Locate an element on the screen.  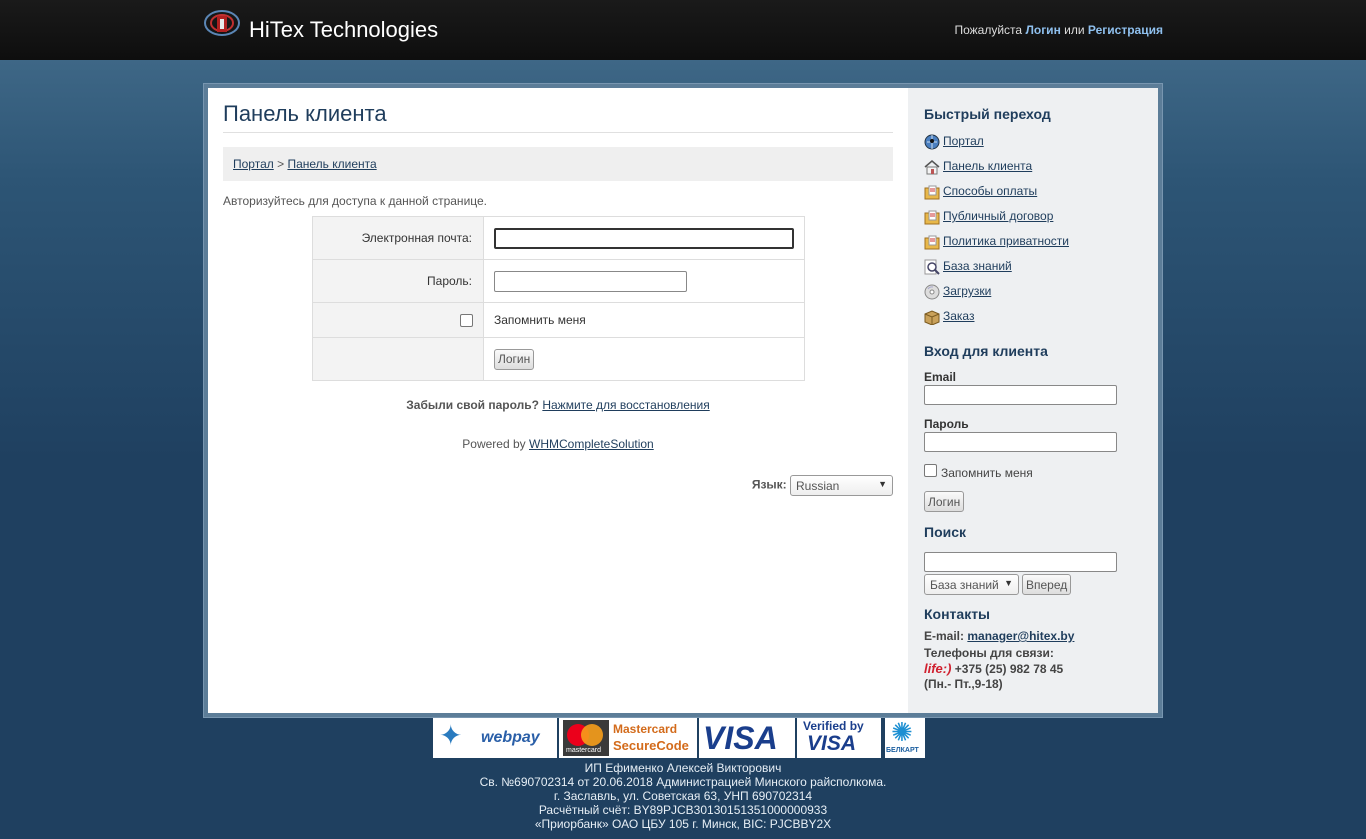
powered-by-link: WHMCompleteSolution is located at coordinates (591, 444).